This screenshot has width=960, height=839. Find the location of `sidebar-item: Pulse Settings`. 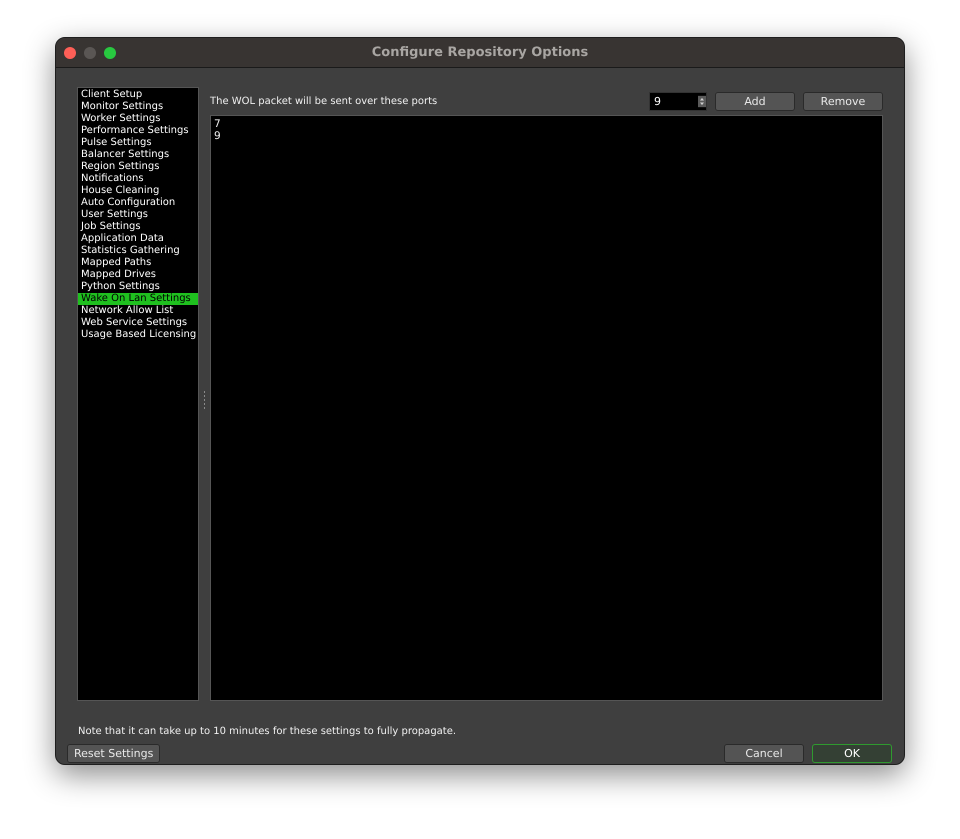

sidebar-item: Pulse Settings is located at coordinates (138, 143).